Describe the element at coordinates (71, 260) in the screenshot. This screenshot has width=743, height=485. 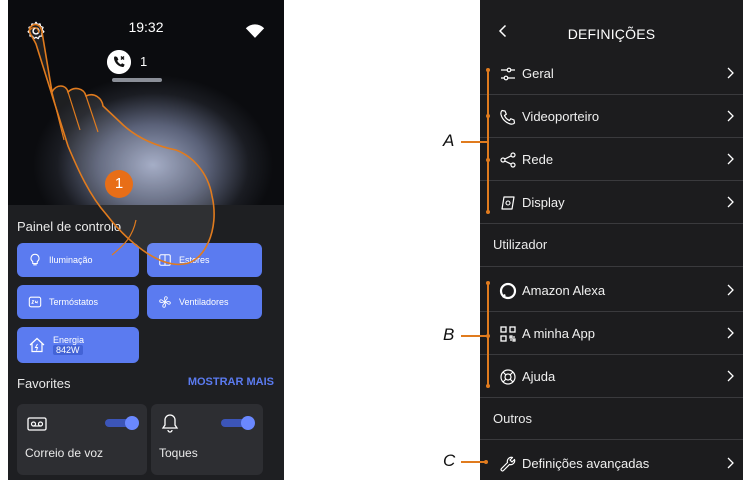
I see `tile-label: Iluminação` at that location.